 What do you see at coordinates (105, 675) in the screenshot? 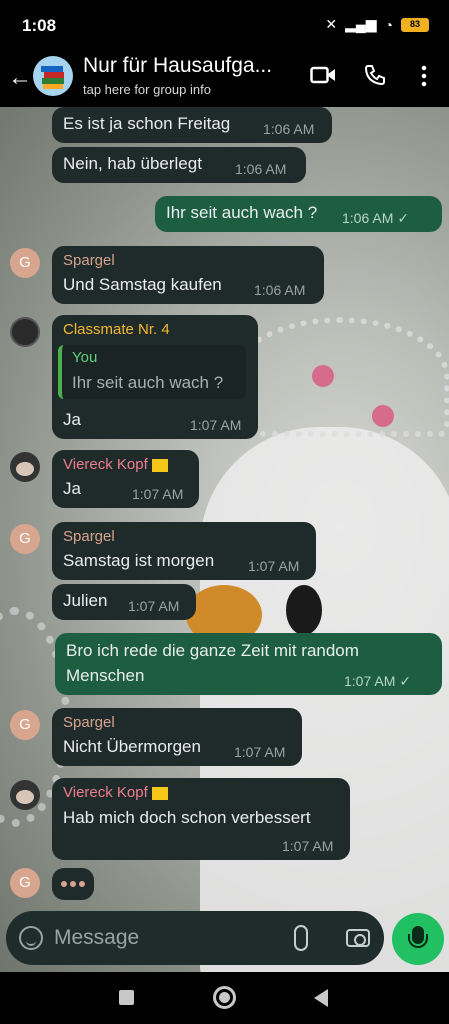
I see `message-text-line2: Menschen` at bounding box center [105, 675].